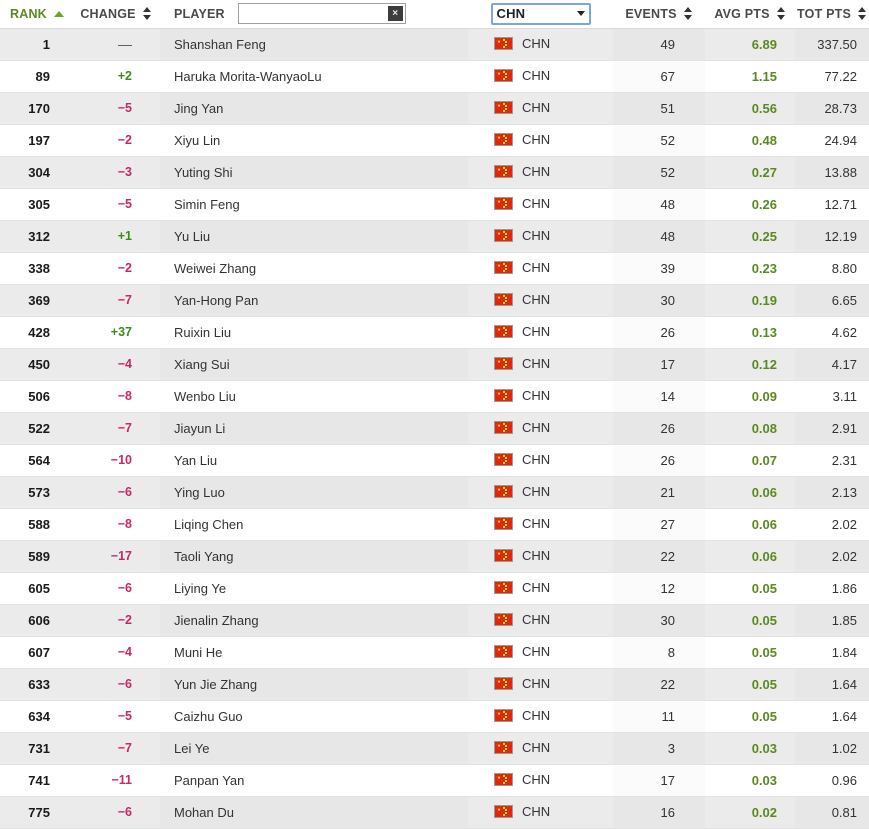 The image size is (869, 829). What do you see at coordinates (434, 524) in the screenshot?
I see `table-row: 588 −8 Liqing Chen CHN 27 0.06 2.02` at bounding box center [434, 524].